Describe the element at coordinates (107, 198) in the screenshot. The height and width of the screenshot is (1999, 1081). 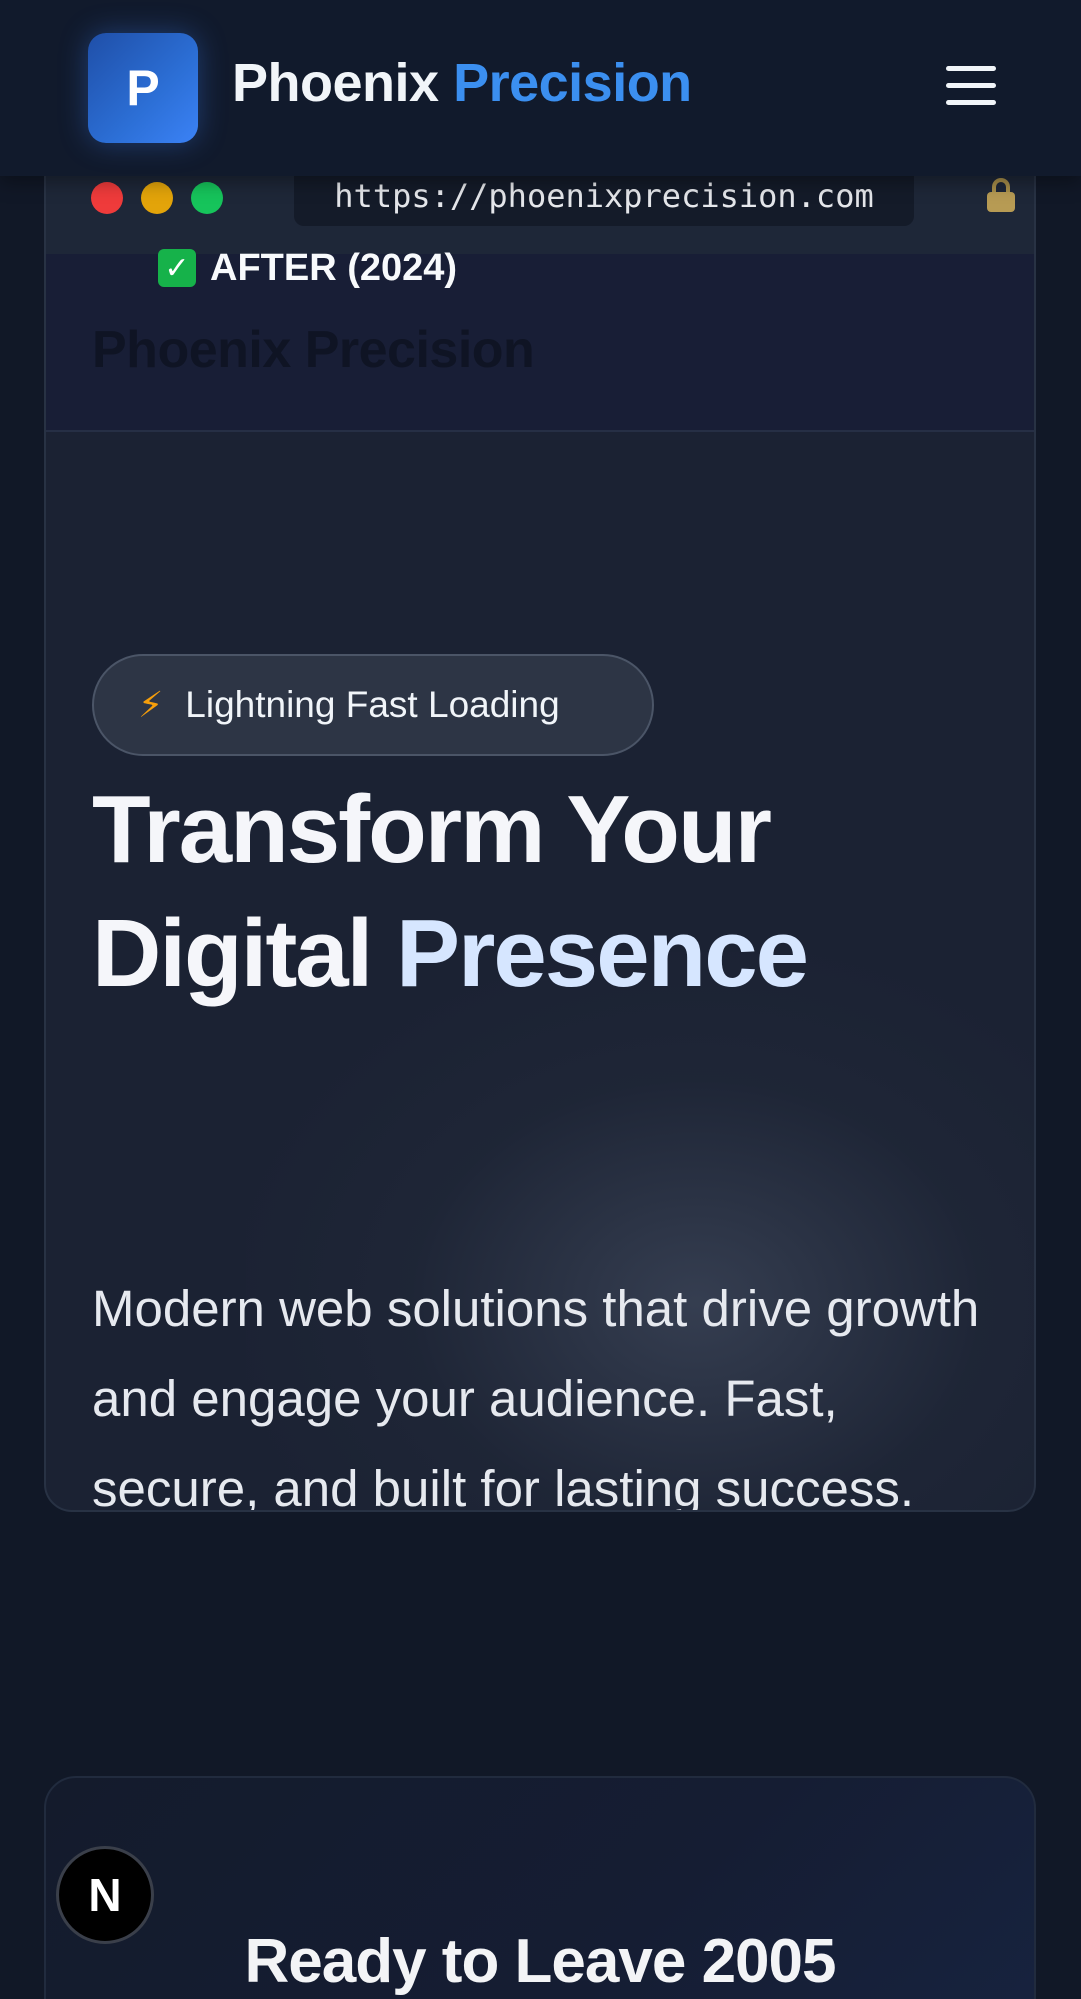
I see `close-dot-icon` at that location.